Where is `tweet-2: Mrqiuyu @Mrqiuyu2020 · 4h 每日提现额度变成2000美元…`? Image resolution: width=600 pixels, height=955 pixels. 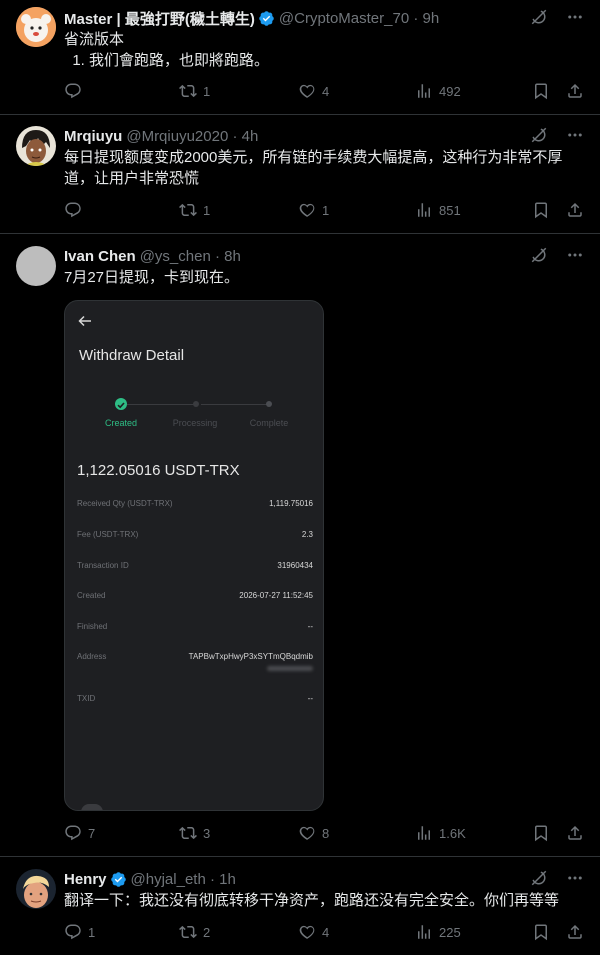 tweet-2: Mrqiuyu @Mrqiuyu2020 · 4h 每日提现额度变成2000美元… is located at coordinates (300, 174).